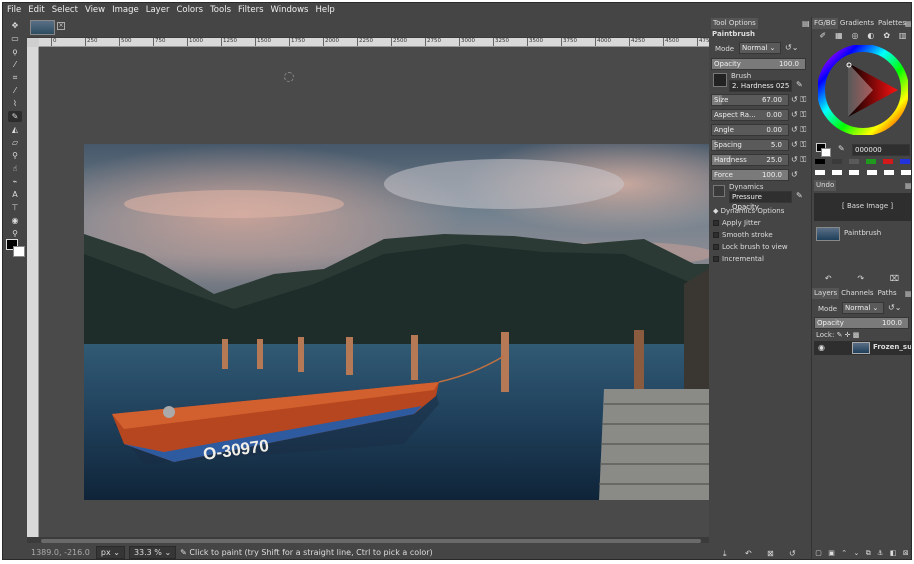 The image size is (914, 564). I want to click on menu-layer: Layer, so click(158, 10).